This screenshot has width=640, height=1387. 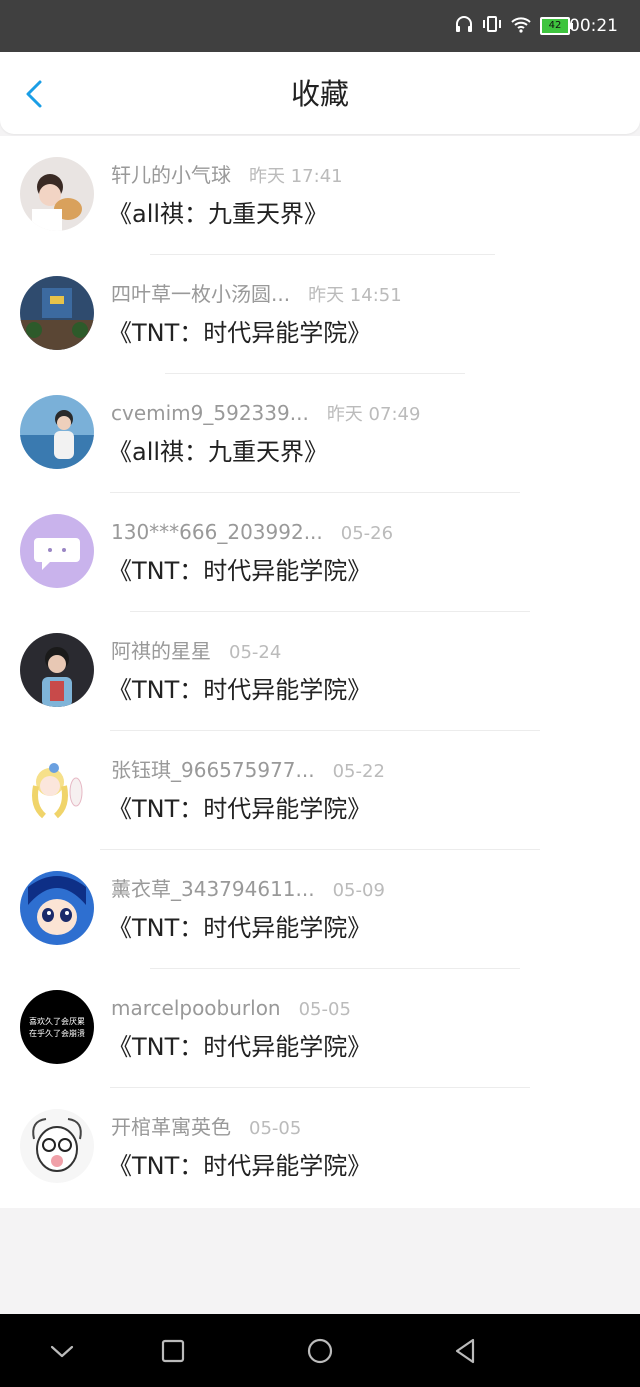 I want to click on item-meta: marcelpooburlon 05-05, so click(x=231, y=1009).